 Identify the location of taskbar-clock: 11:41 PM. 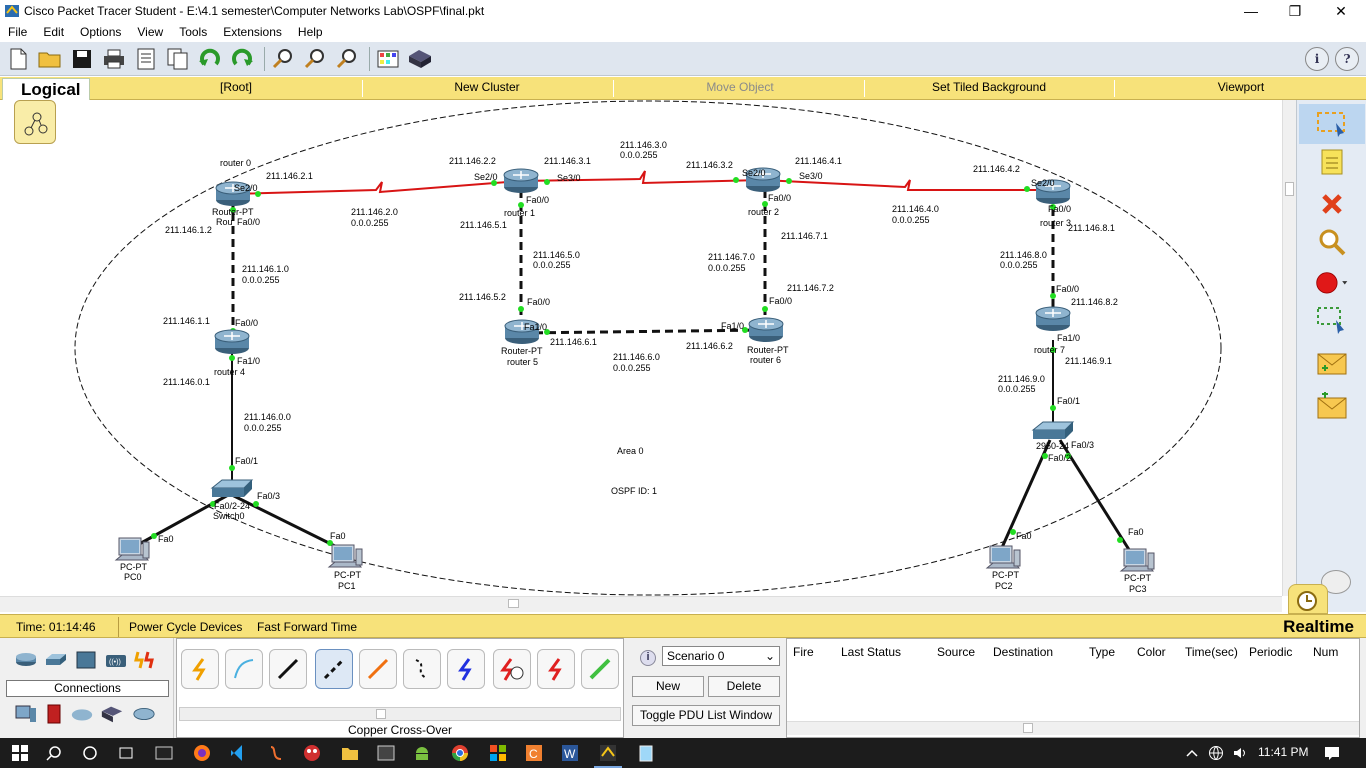
(1283, 752).